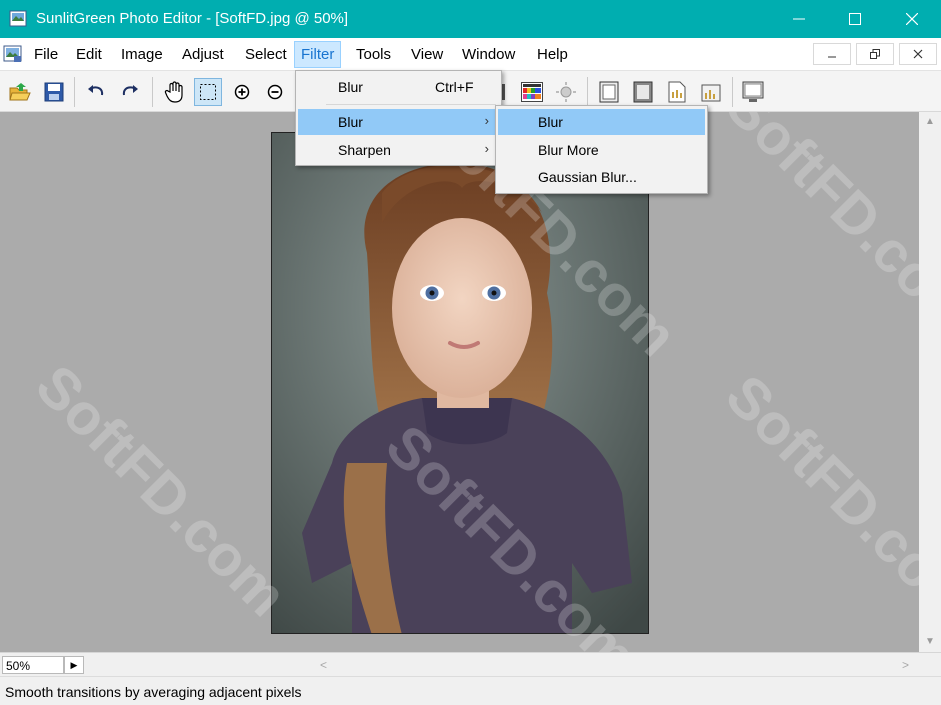  I want to click on menu-item-repeat-blur: Blur Ctrl+F, so click(398, 87).